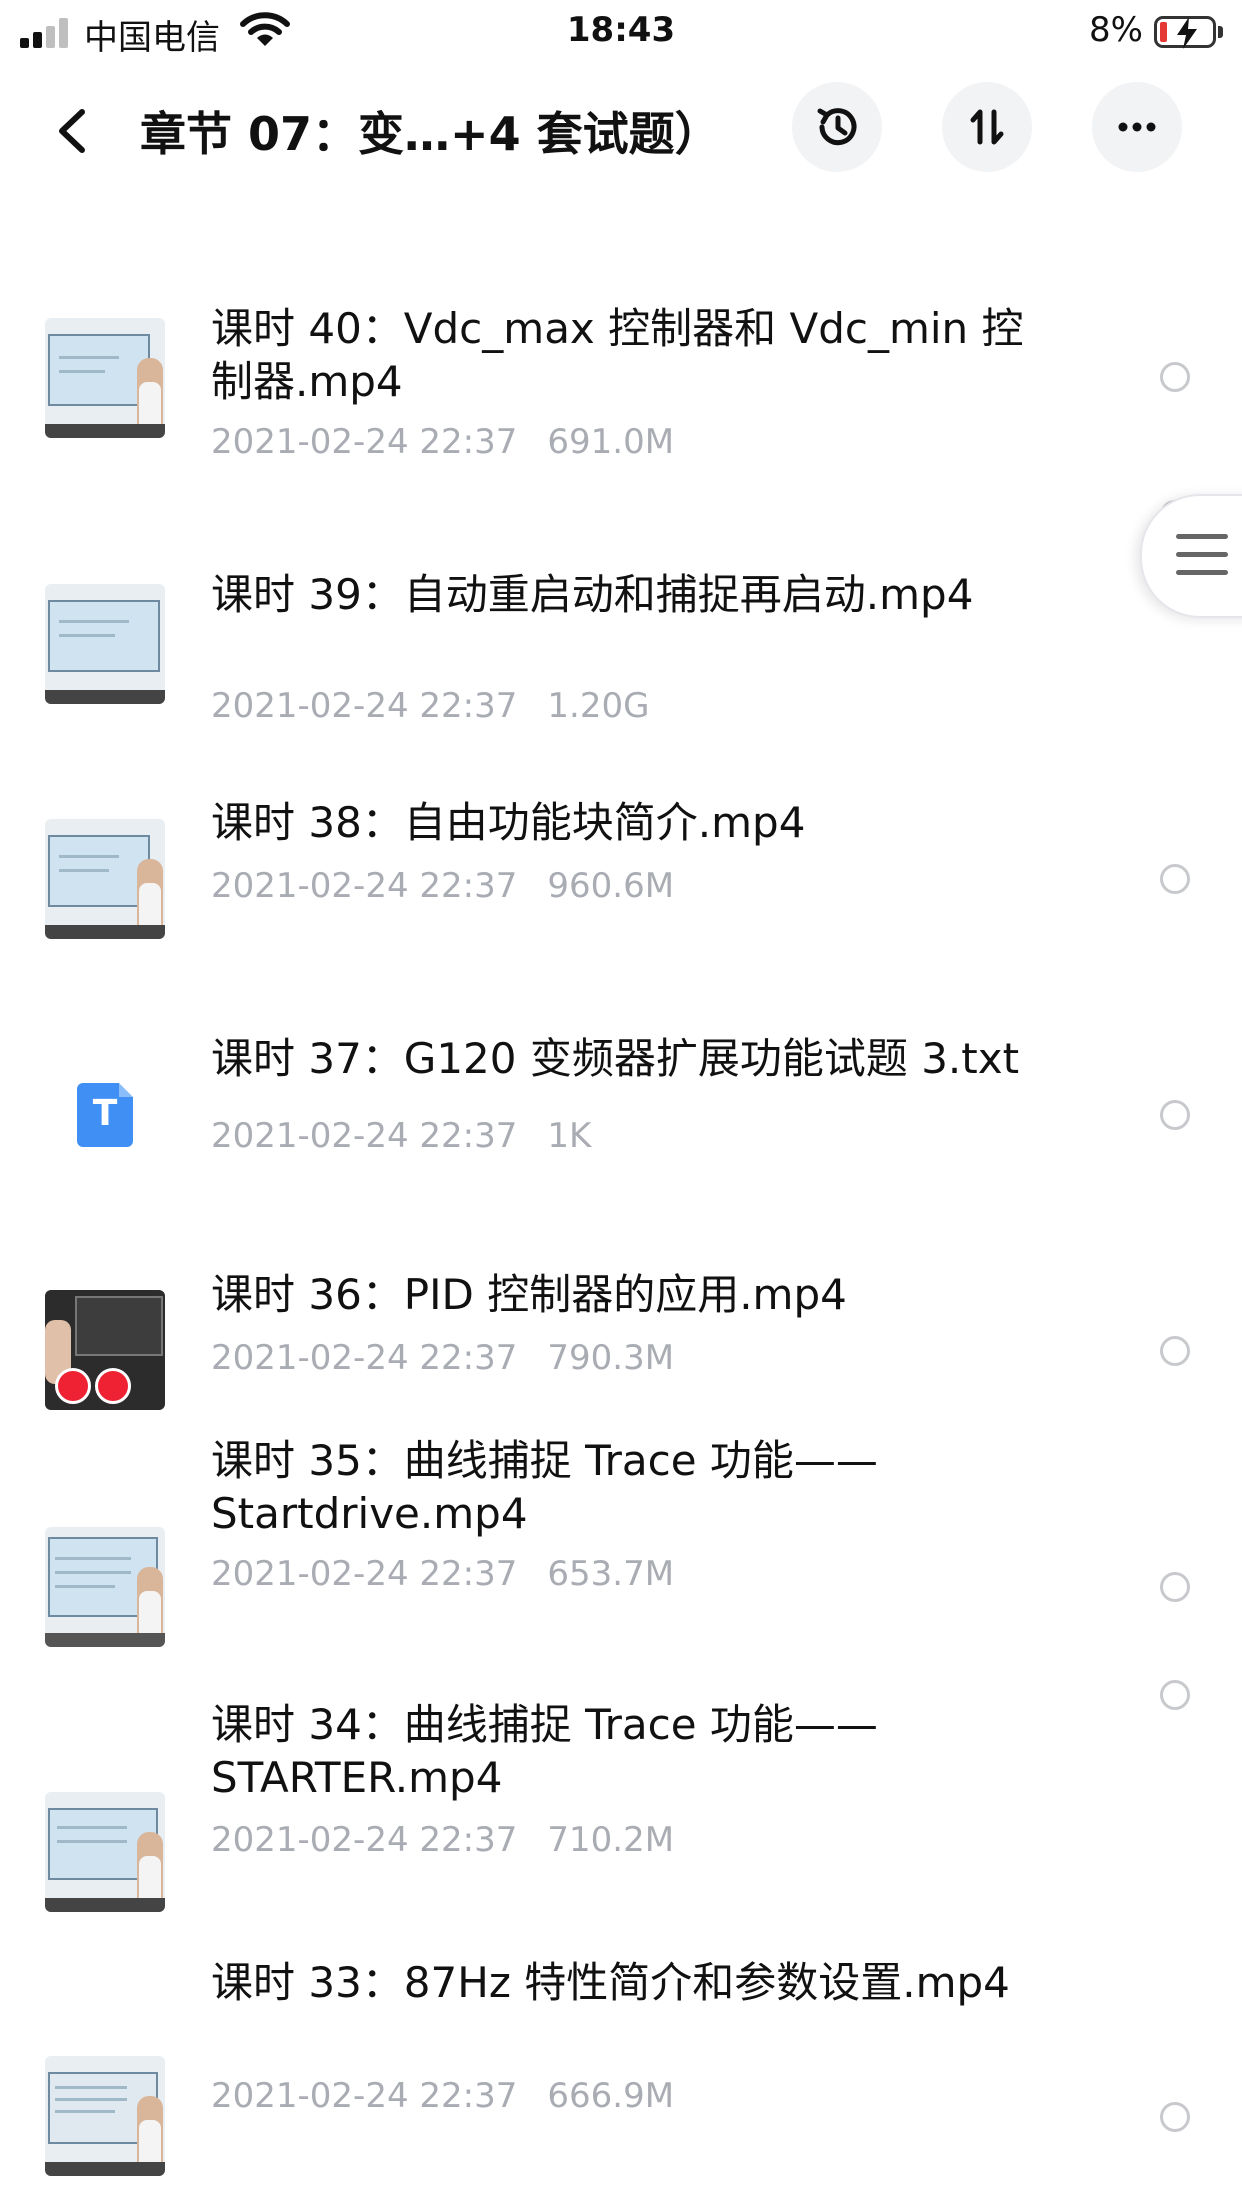 This screenshot has width=1242, height=2208. Describe the element at coordinates (611, 442) in the screenshot. I see `file-size: 691.0M` at that location.